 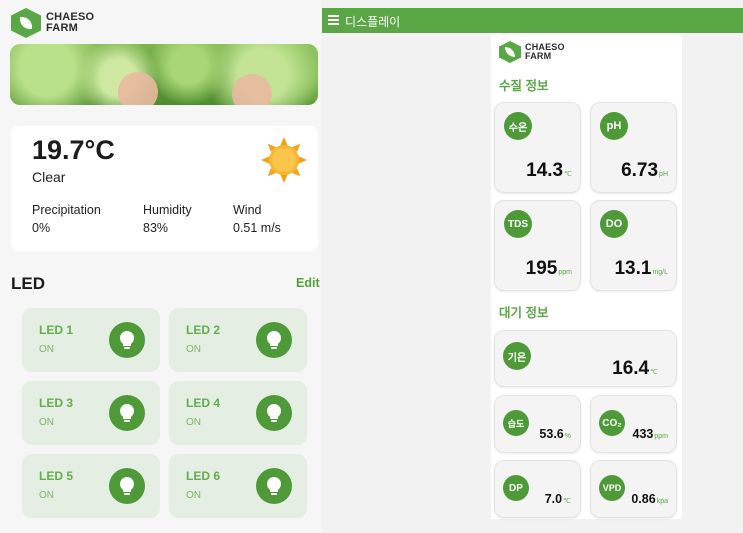 What do you see at coordinates (373, 22) in the screenshot?
I see `app-bar-title: 디스플레이` at bounding box center [373, 22].